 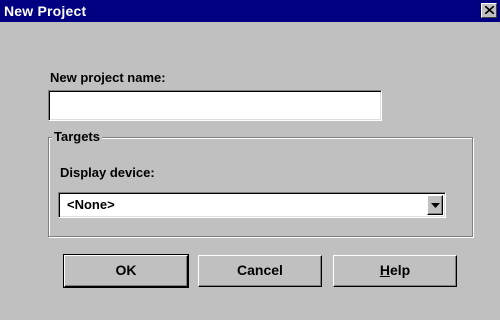 I want to click on display-device-value: <None>, so click(x=91, y=204).